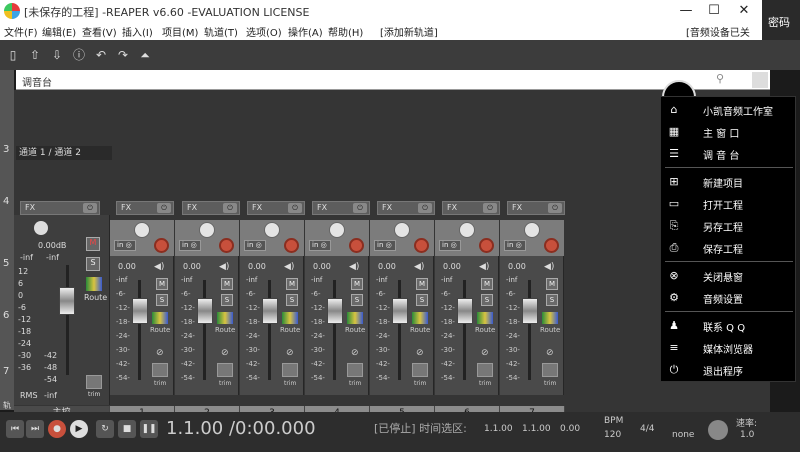  What do you see at coordinates (341, 208) in the screenshot?
I see `fx-button-4: FX ⏻` at bounding box center [341, 208].